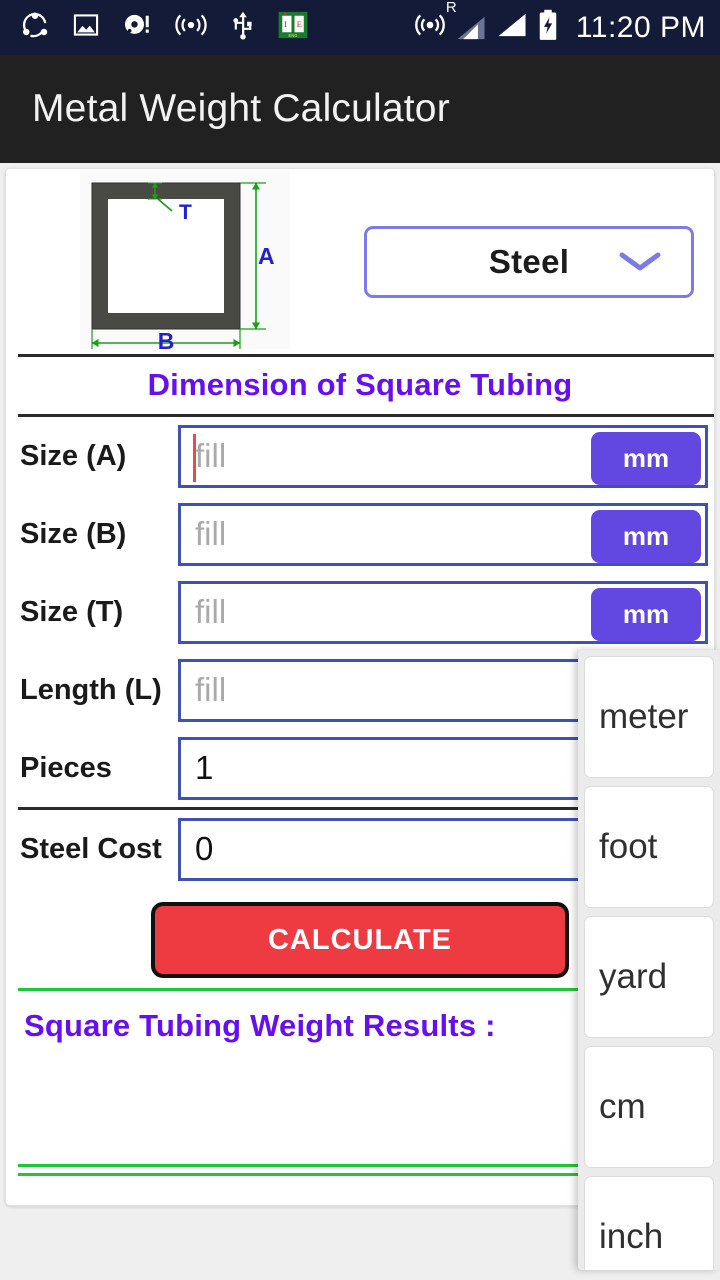 Image resolution: width=720 pixels, height=1280 pixels. I want to click on svg-text: ENG, so click(293, 35).